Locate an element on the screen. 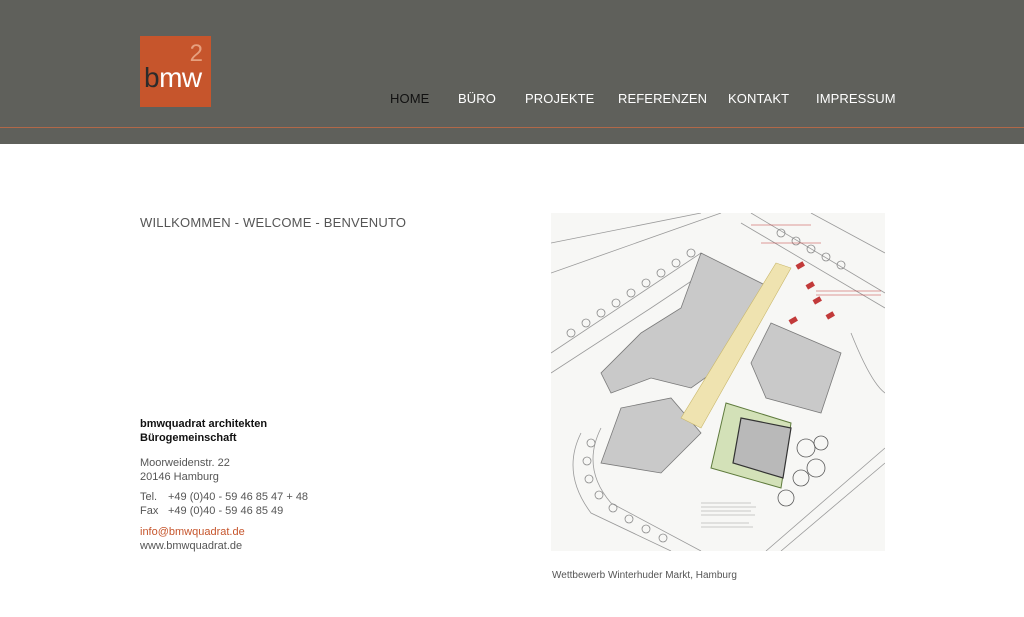  tel-label: Tel. is located at coordinates (149, 497).